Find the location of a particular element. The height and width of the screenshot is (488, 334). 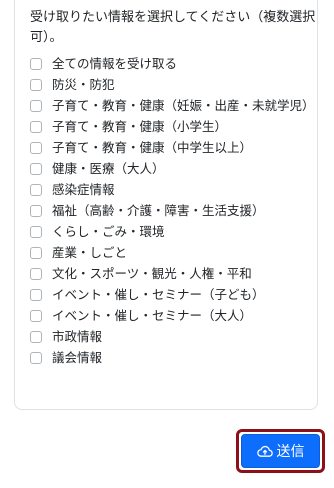

option-events-children: イベント・催し・セミナー（子ども） is located at coordinates (173, 295).